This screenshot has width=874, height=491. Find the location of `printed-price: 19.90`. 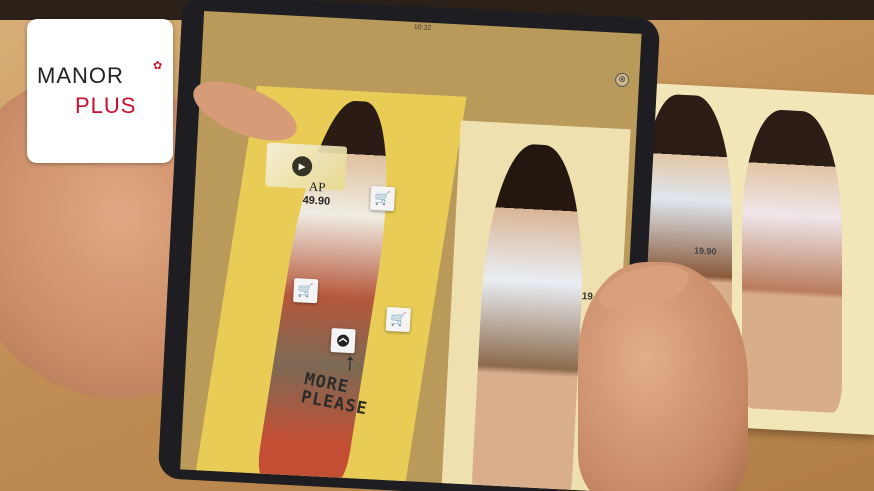

printed-price: 19.90 is located at coordinates (705, 251).